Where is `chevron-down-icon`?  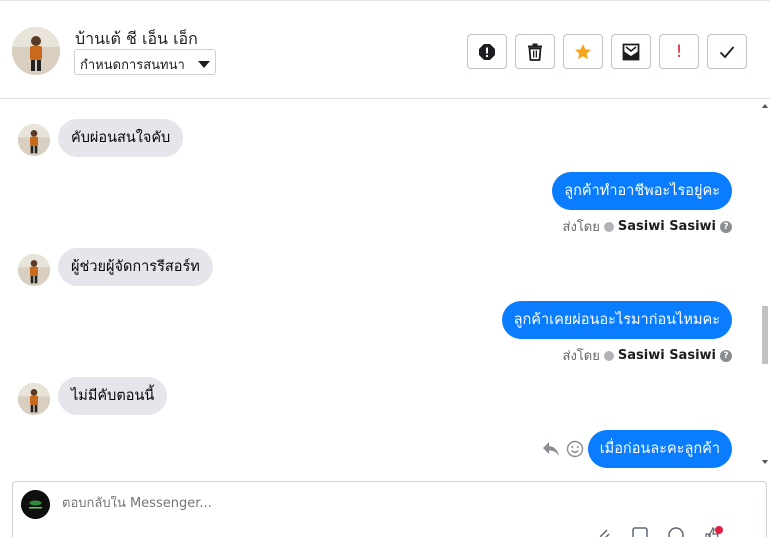
chevron-down-icon is located at coordinates (204, 64).